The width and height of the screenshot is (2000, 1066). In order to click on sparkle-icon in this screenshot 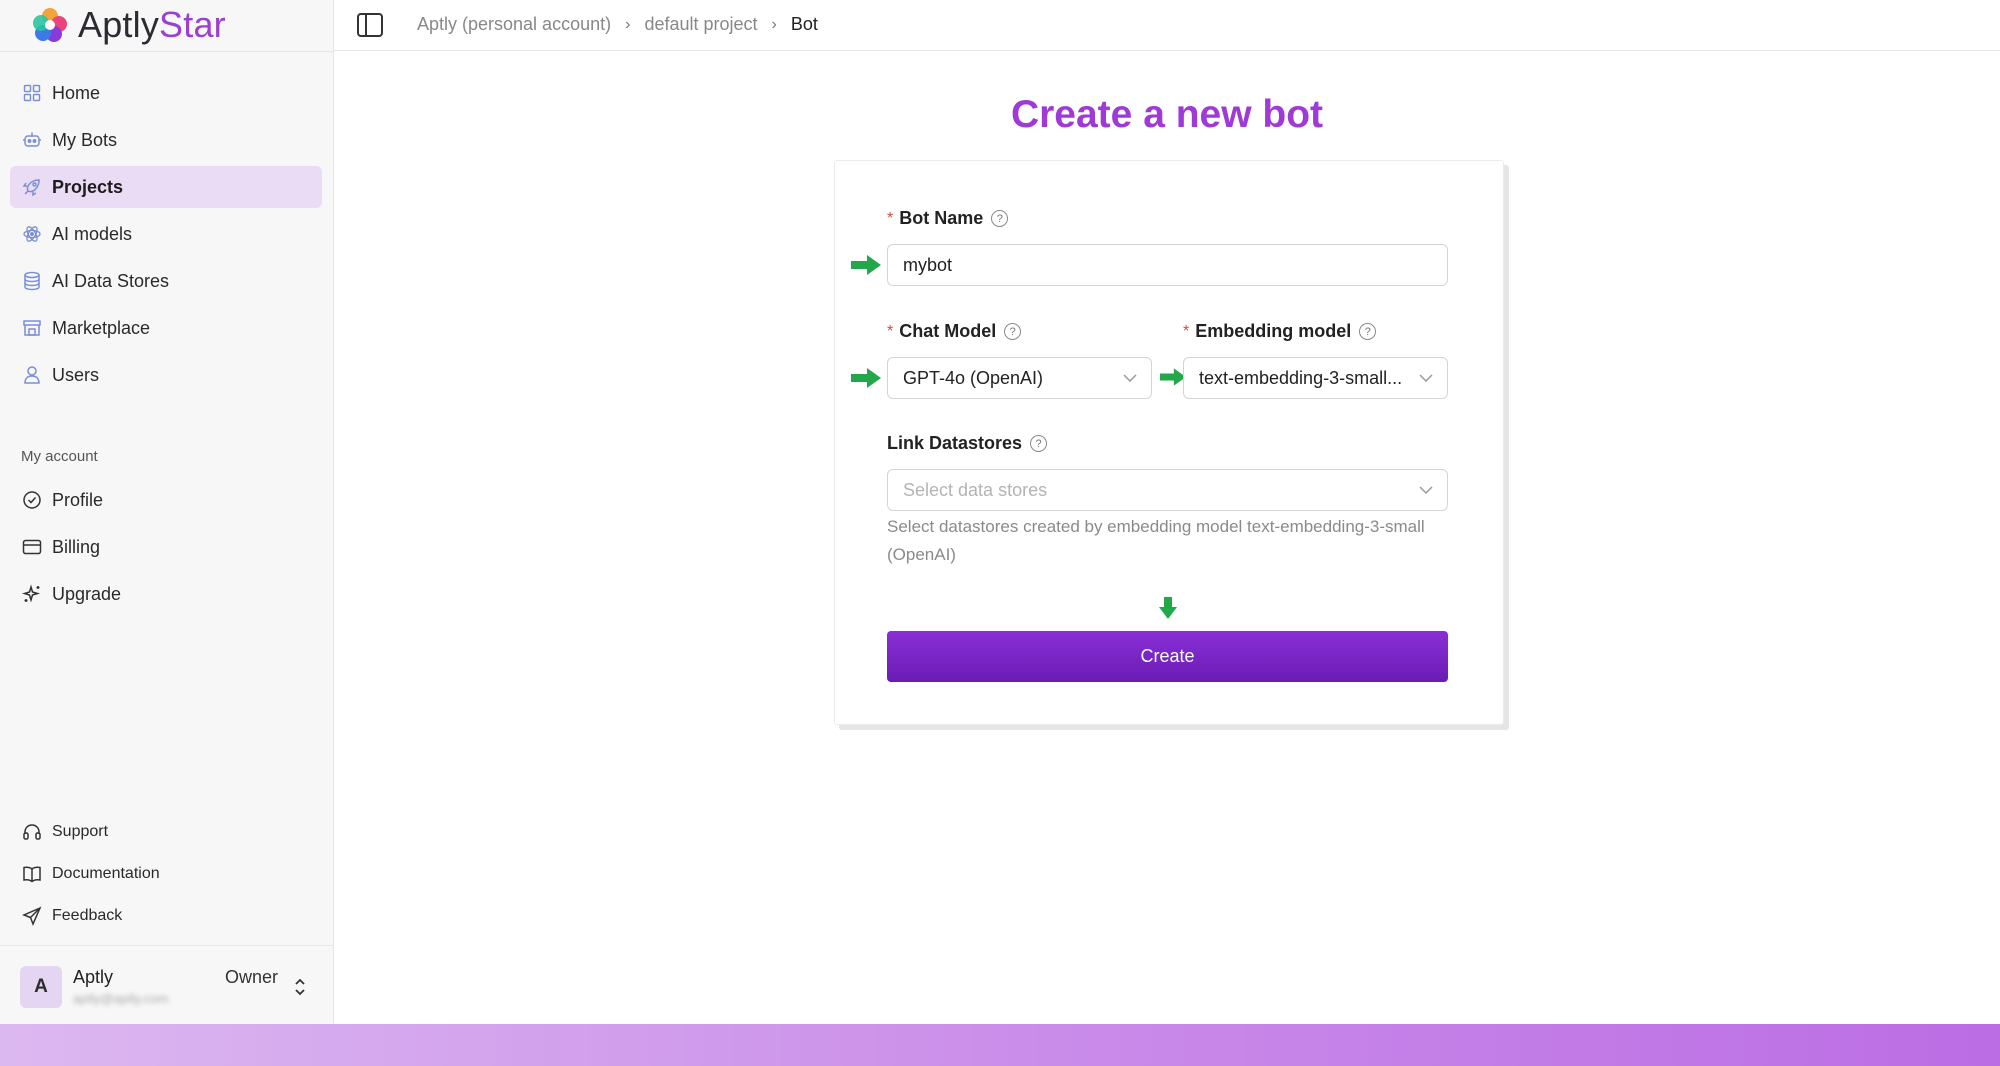, I will do `click(32, 594)`.